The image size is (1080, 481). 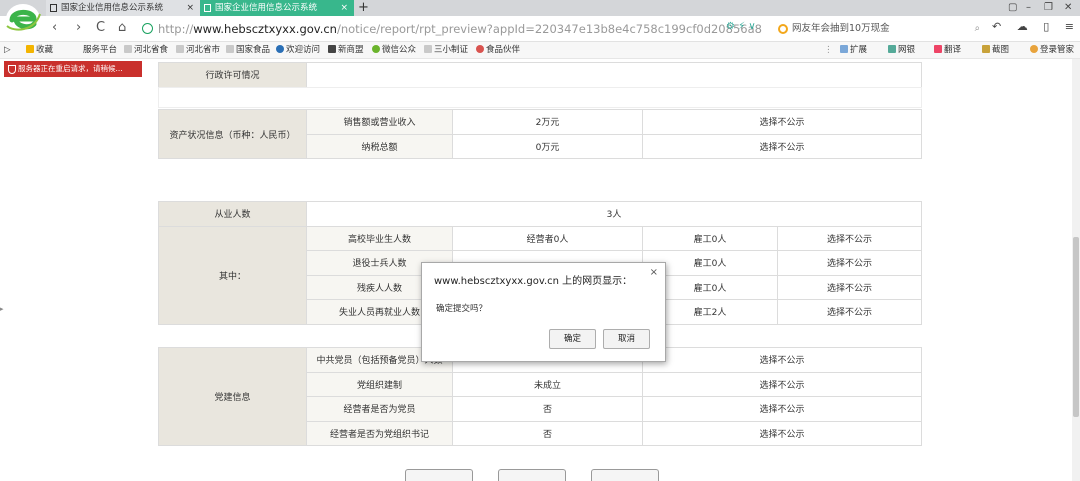 I want to click on screenshot-button: 截图, so click(x=995, y=50).